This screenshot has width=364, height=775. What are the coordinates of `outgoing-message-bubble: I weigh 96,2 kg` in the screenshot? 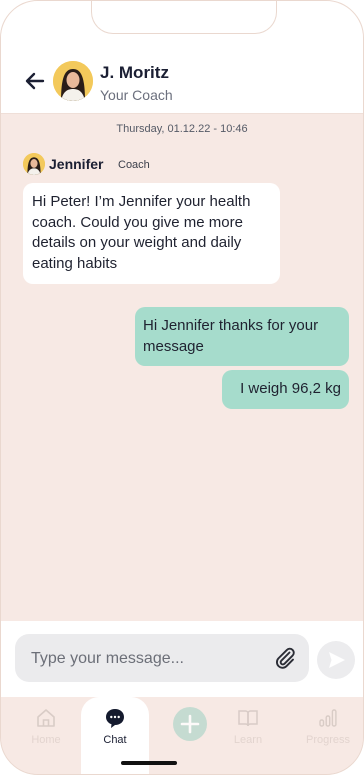 It's located at (285, 389).